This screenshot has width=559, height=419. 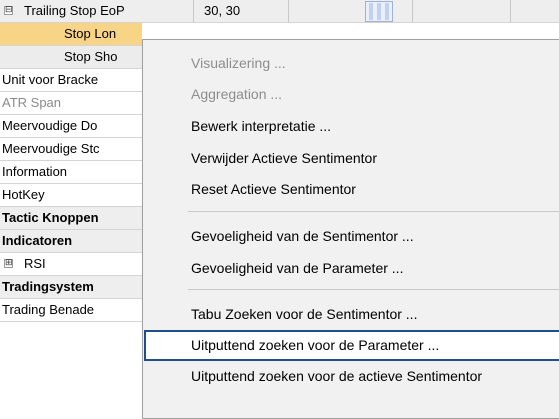 What do you see at coordinates (50, 79) in the screenshot?
I see `property-name: Unit voor Bracke` at bounding box center [50, 79].